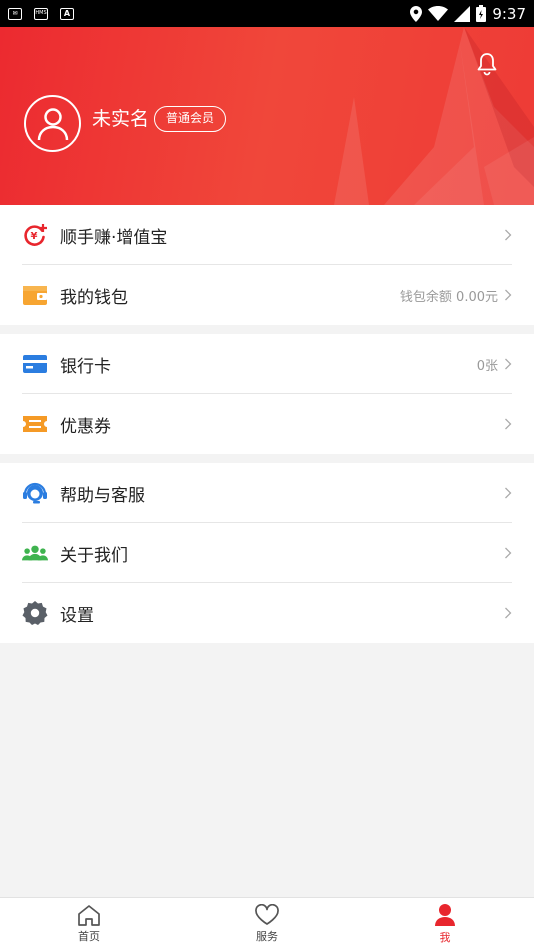  I want to click on menu-group-cards: 银行卡 0张 优惠券, so click(267, 394).